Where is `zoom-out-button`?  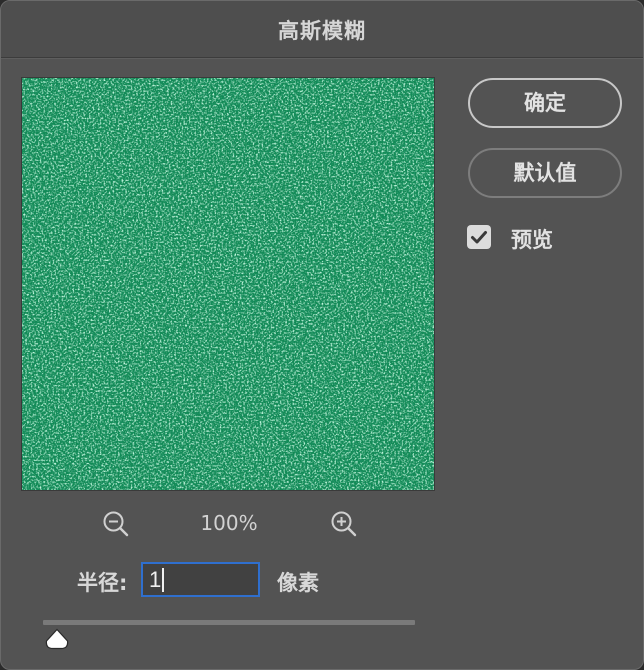
zoom-out-button is located at coordinates (116, 524).